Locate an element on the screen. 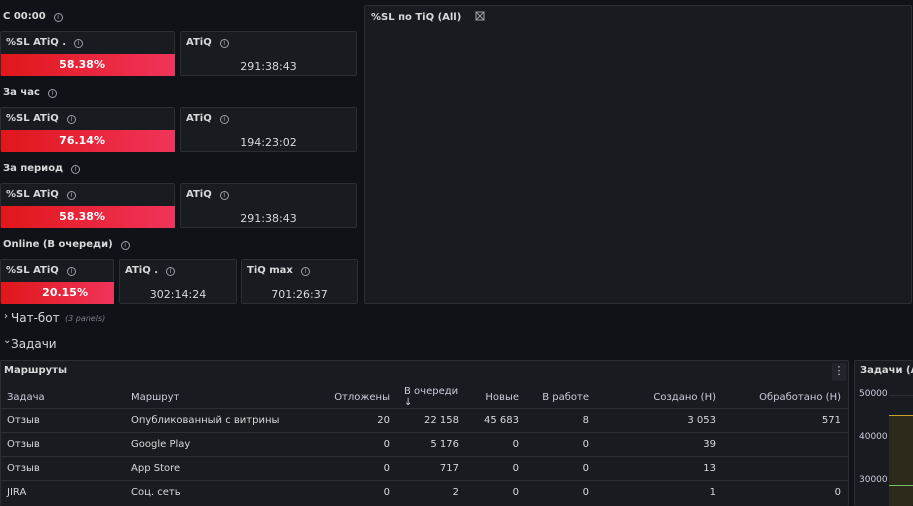  group-label: За период is located at coordinates (33, 168).